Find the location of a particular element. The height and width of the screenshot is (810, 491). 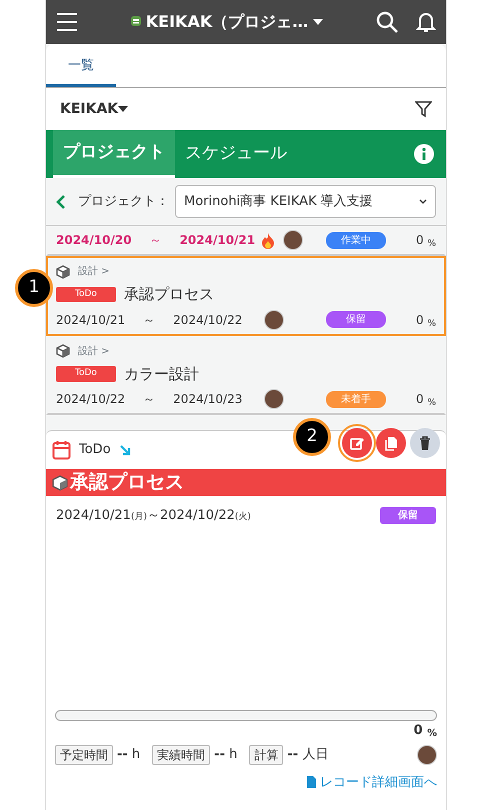

info-icon is located at coordinates (424, 154).